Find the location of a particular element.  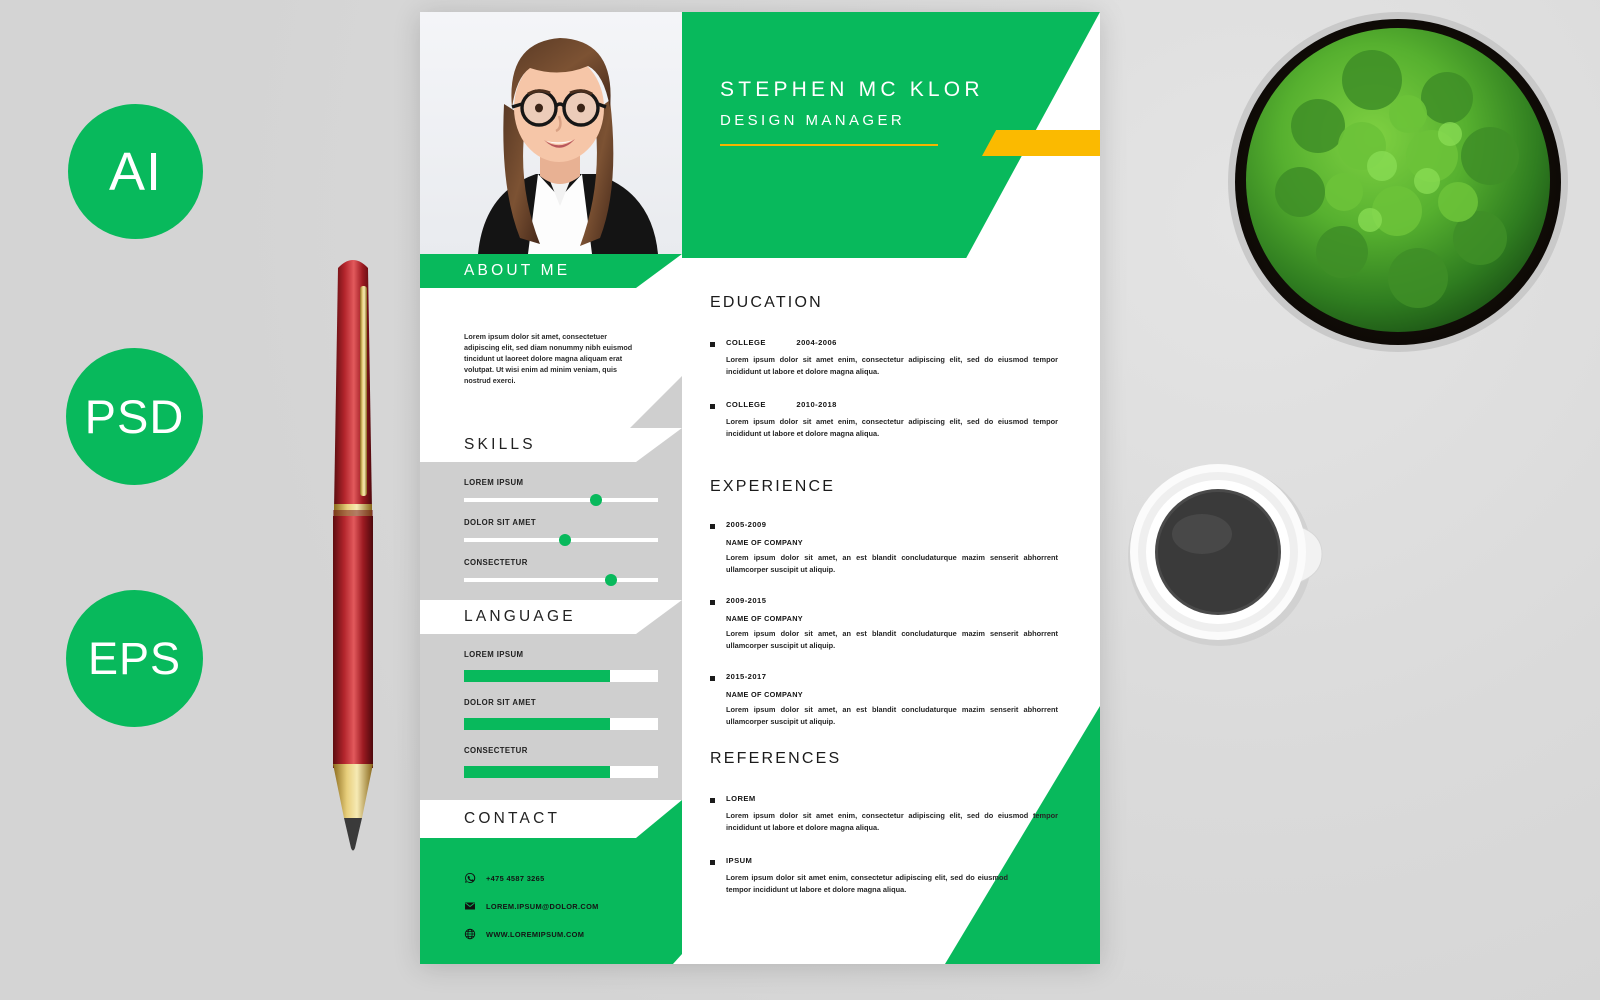

contact-corner-cut is located at coordinates (654, 959).